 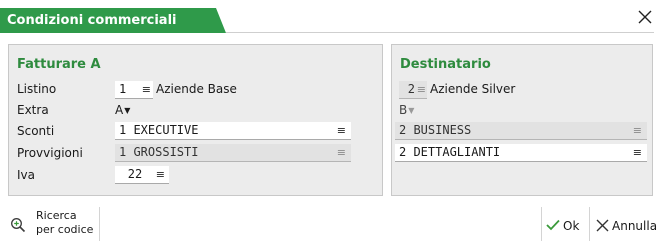 I want to click on extra-label: Extra, so click(x=33, y=110).